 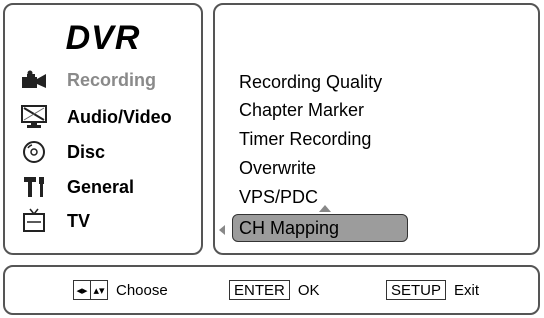 I want to click on submenu-item-ch-mapping: CH Mapping, so click(x=320, y=228).